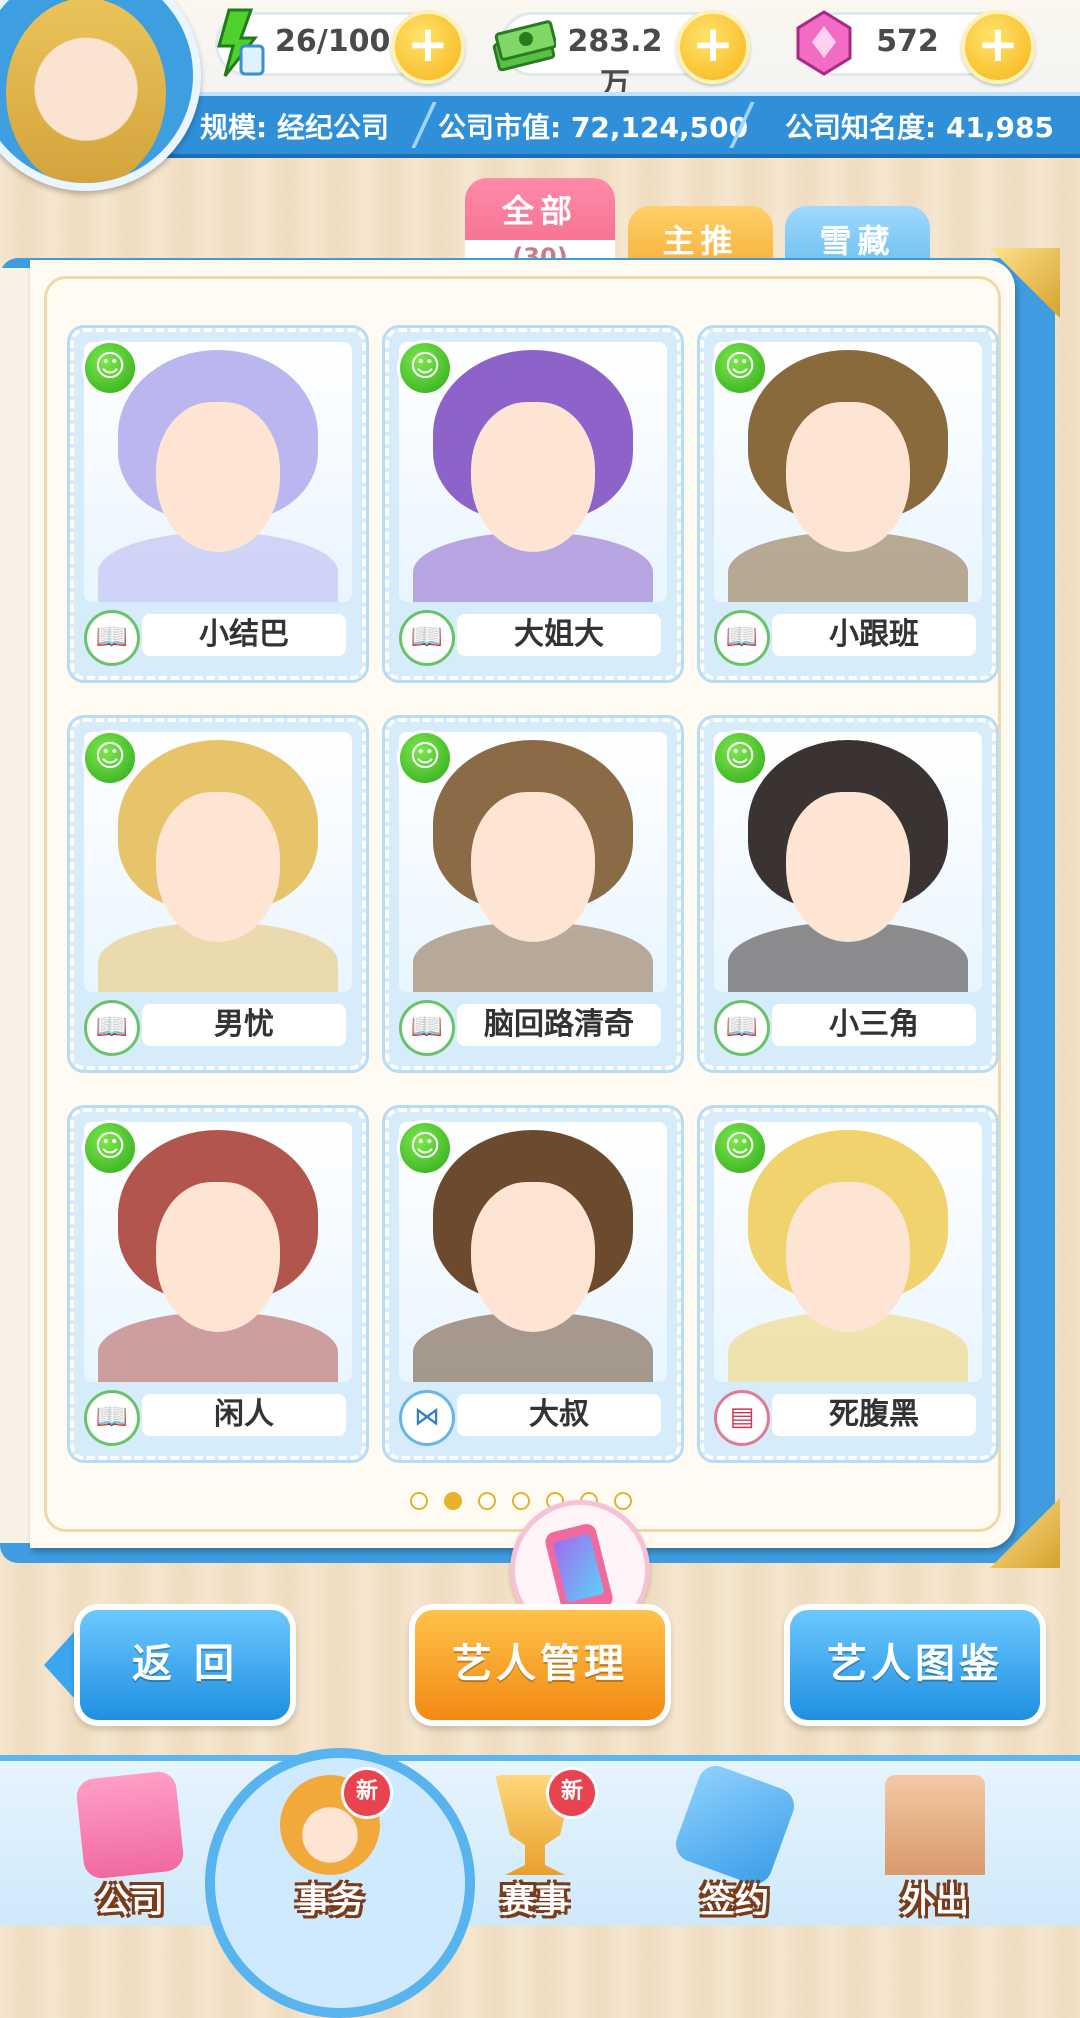  Describe the element at coordinates (535, 1901) in the screenshot. I see `nav-events-label: 赛事` at that location.